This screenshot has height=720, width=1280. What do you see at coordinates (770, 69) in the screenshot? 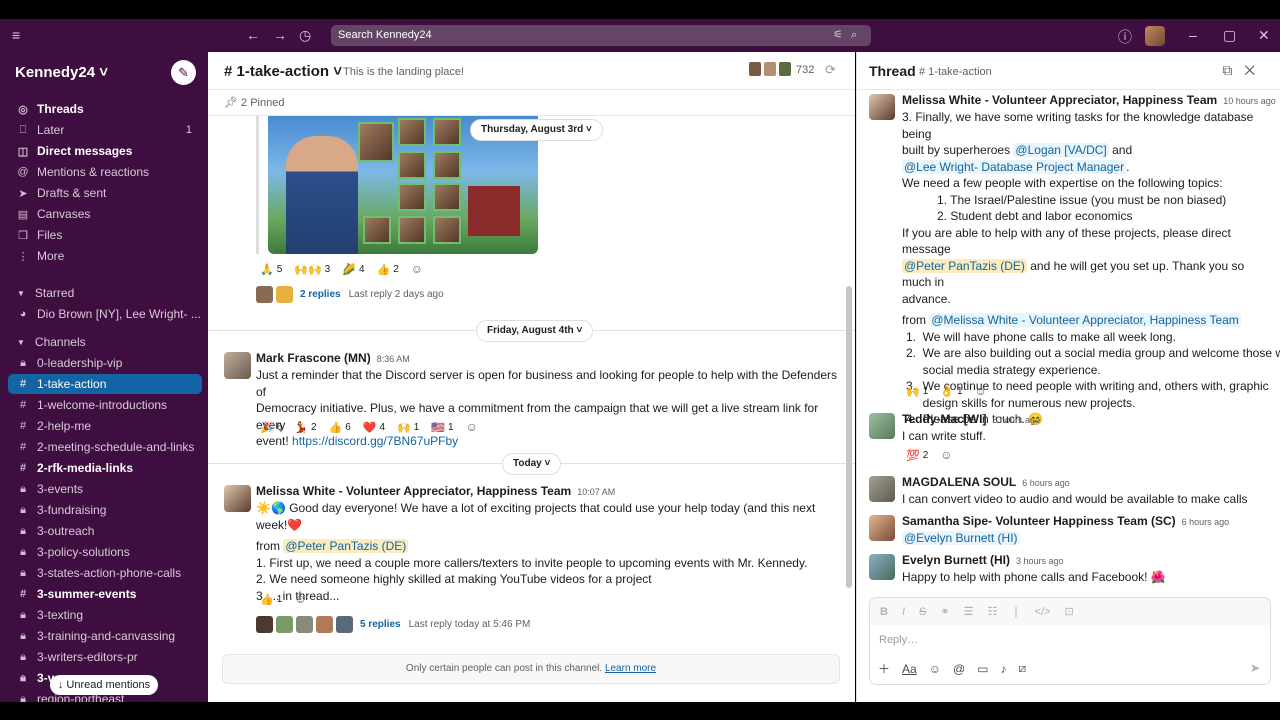
I see `member-avatars` at bounding box center [770, 69].